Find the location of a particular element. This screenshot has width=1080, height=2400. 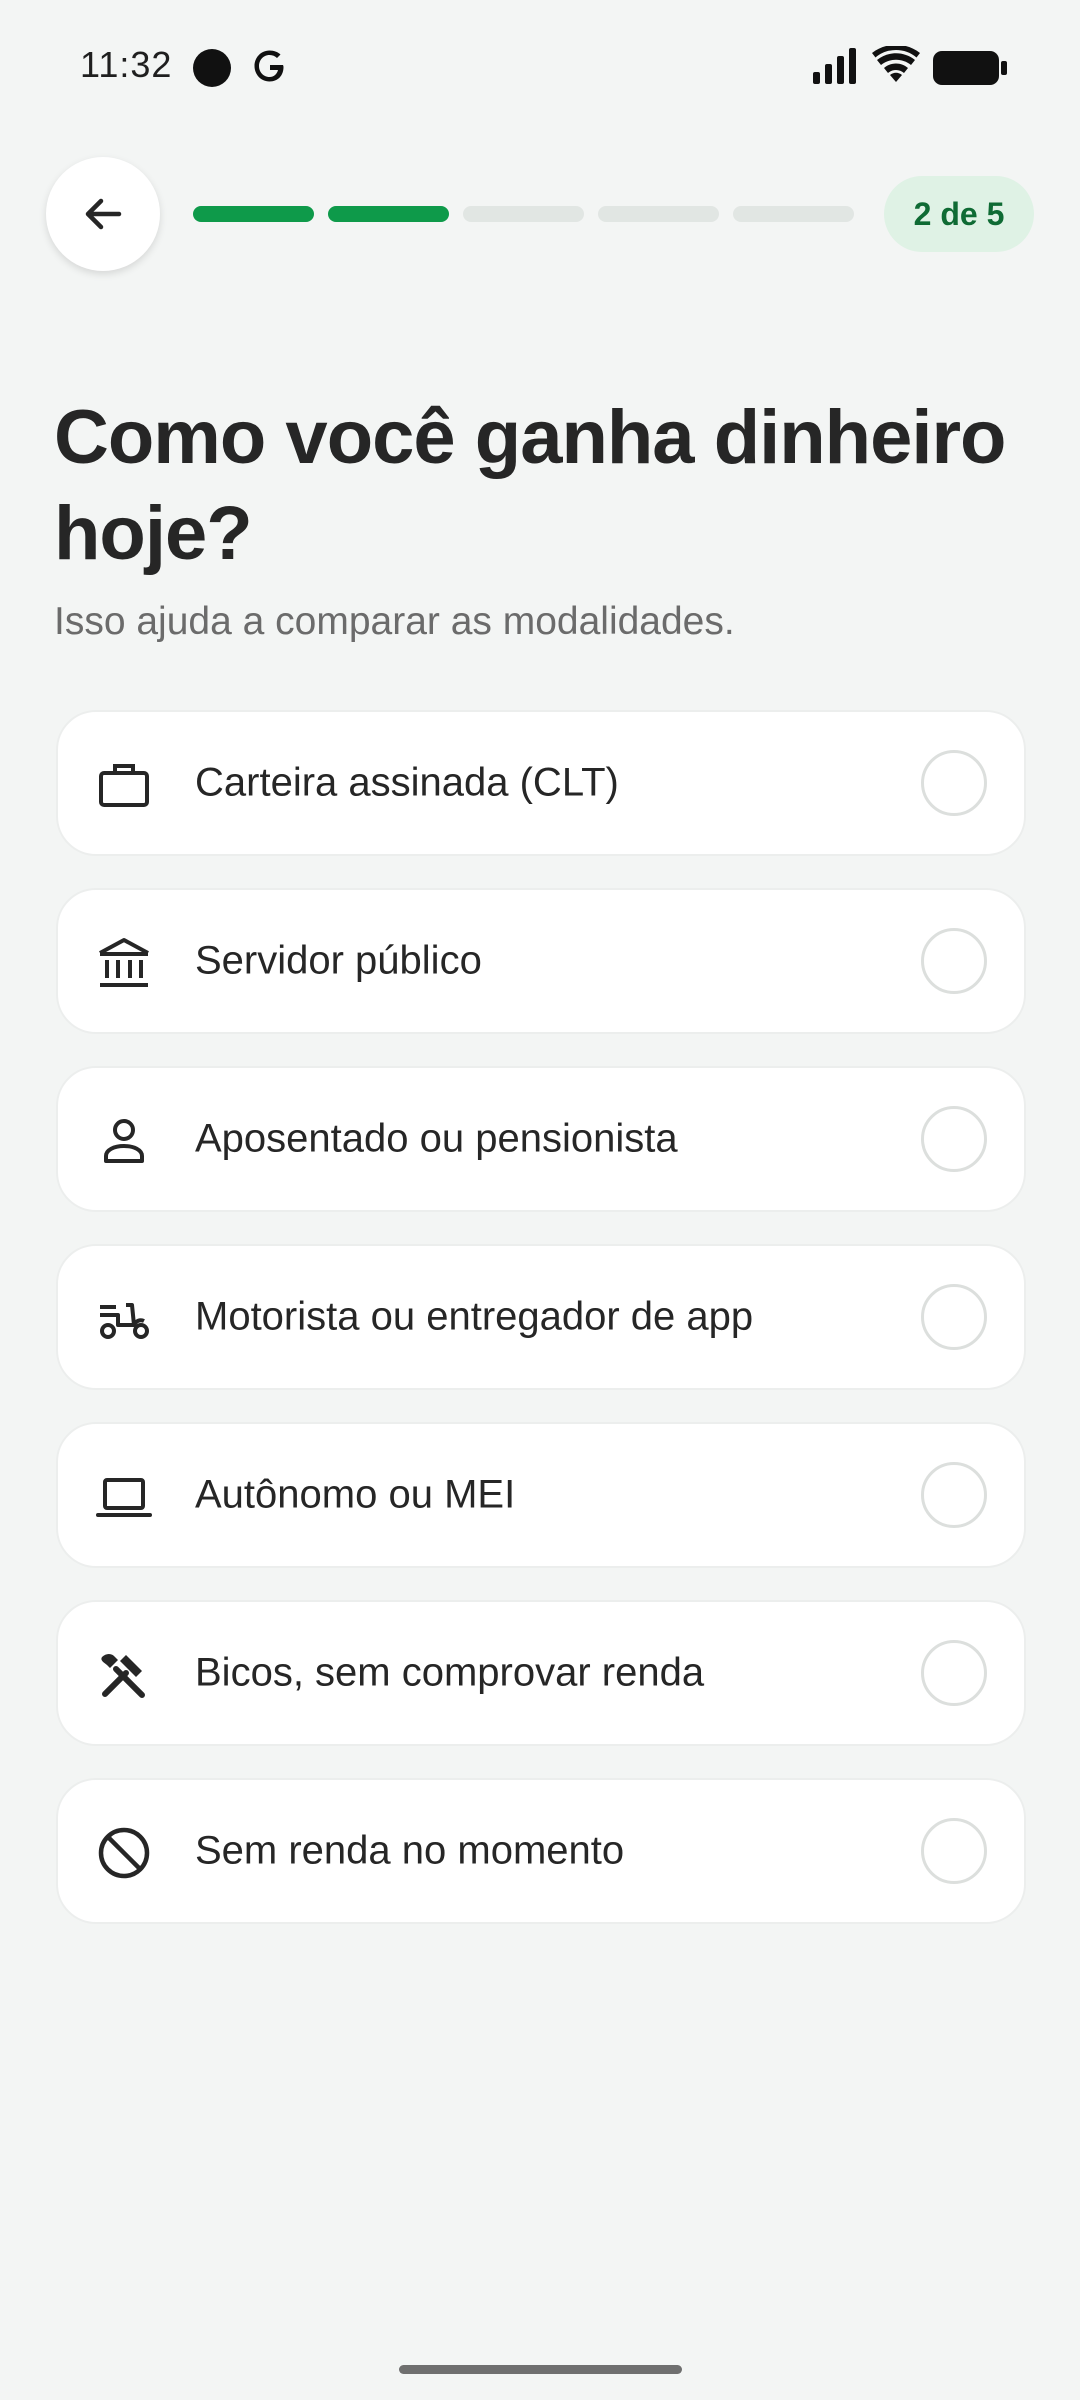

block-icon is located at coordinates (124, 1853).